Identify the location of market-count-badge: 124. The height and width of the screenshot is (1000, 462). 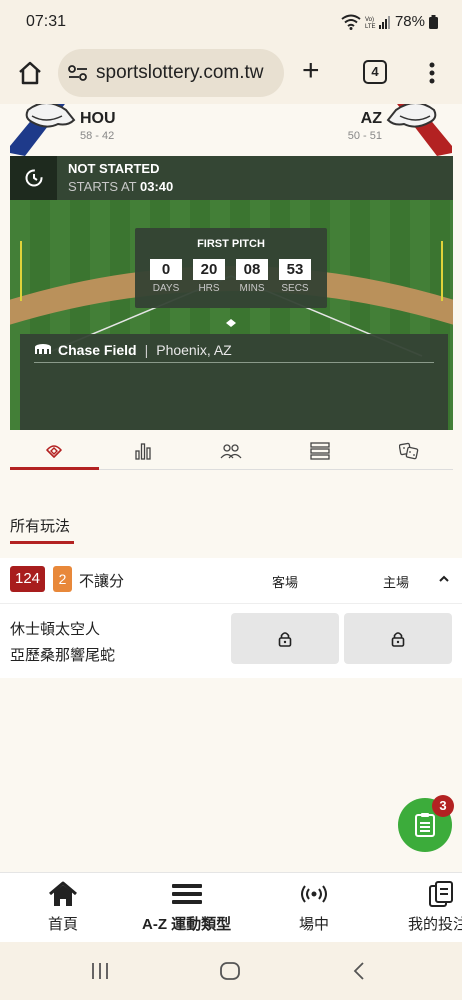
(28, 579).